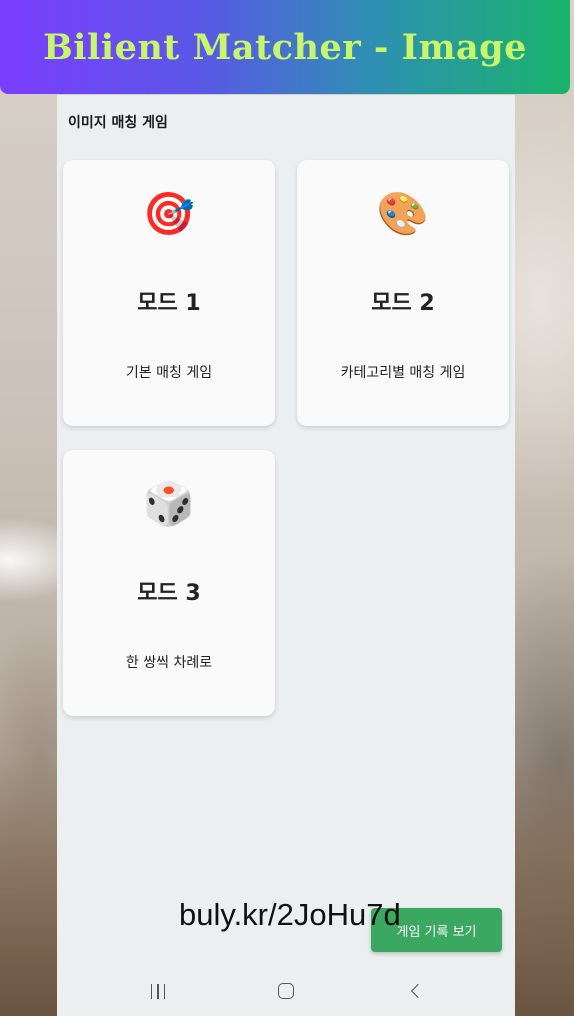 This screenshot has height=1016, width=574. I want to click on mode-1-card: 🎯 모드 1 기본 매칭 게임, so click(169, 293).